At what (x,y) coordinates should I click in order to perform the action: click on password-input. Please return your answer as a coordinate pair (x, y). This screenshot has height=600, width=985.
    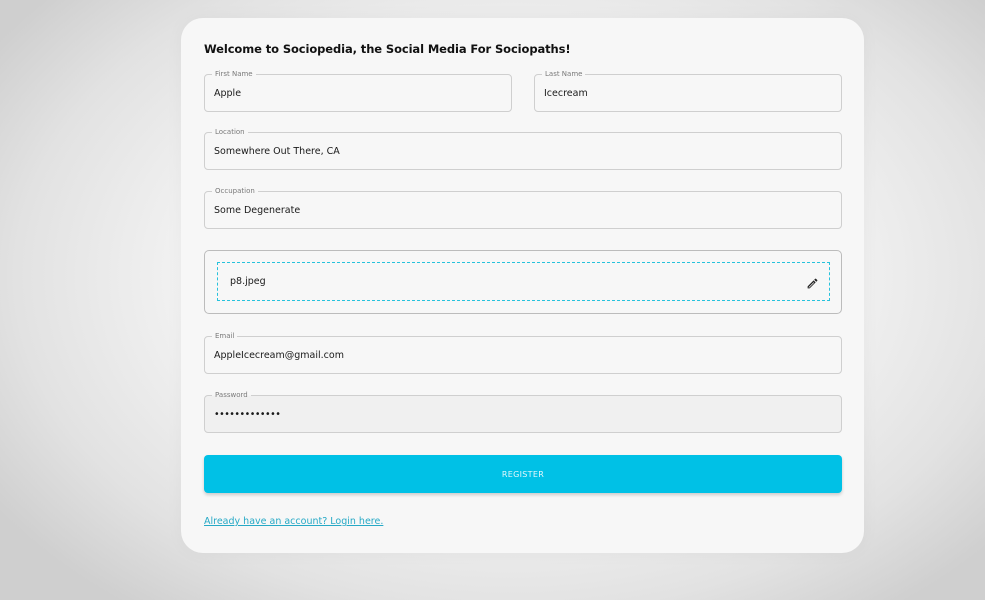
    Looking at the image, I should click on (523, 414).